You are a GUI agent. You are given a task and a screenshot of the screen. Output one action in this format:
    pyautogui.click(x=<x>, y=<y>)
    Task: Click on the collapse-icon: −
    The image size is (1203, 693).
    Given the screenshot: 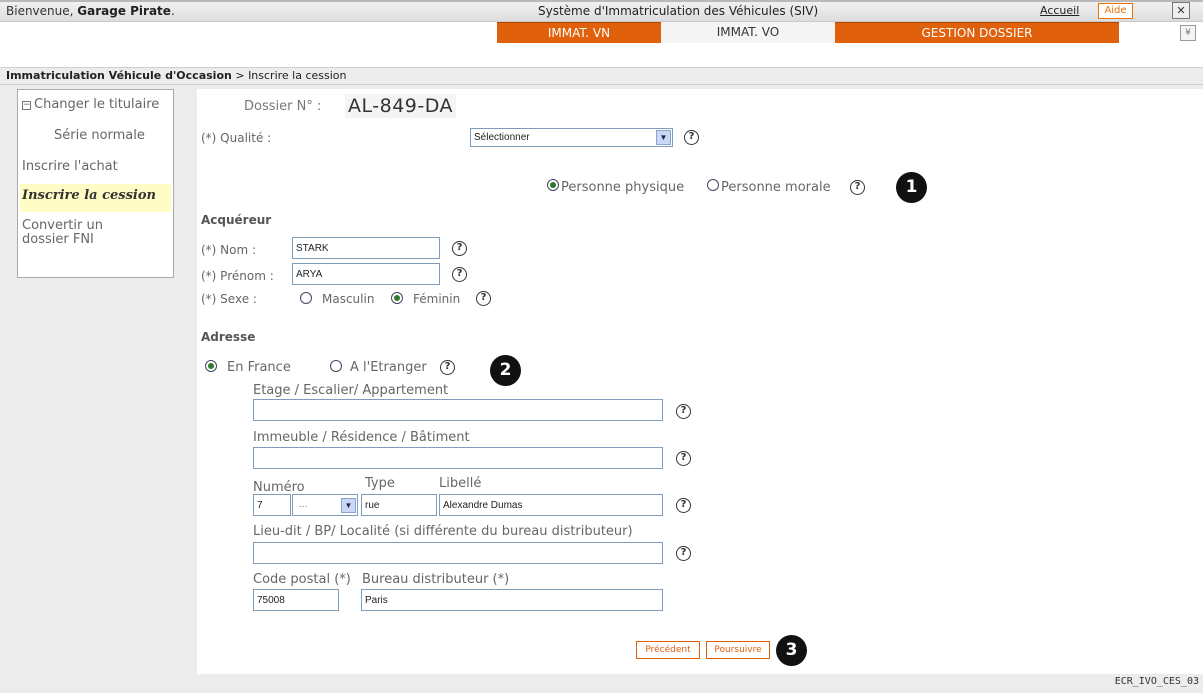 What is the action you would take?
    pyautogui.click(x=26, y=105)
    